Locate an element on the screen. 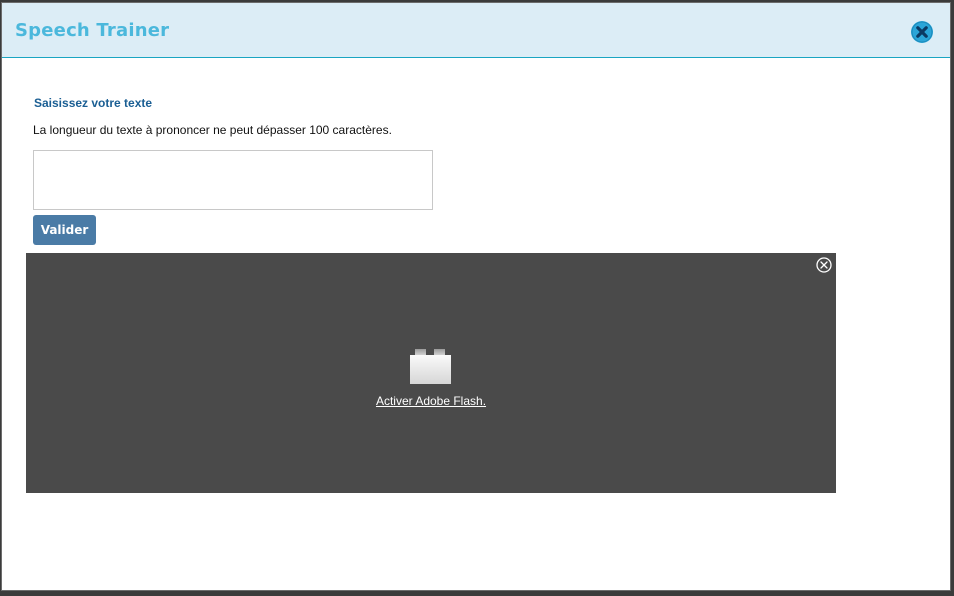 The height and width of the screenshot is (596, 954). dialog-header: Speech Trainer is located at coordinates (476, 30).